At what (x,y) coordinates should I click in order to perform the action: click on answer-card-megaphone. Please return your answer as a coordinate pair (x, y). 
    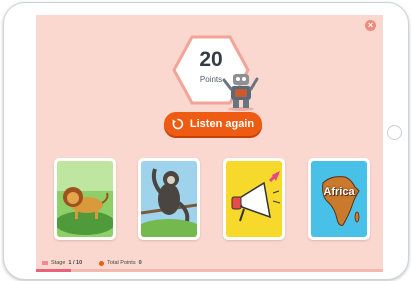
    Looking at the image, I should click on (254, 199).